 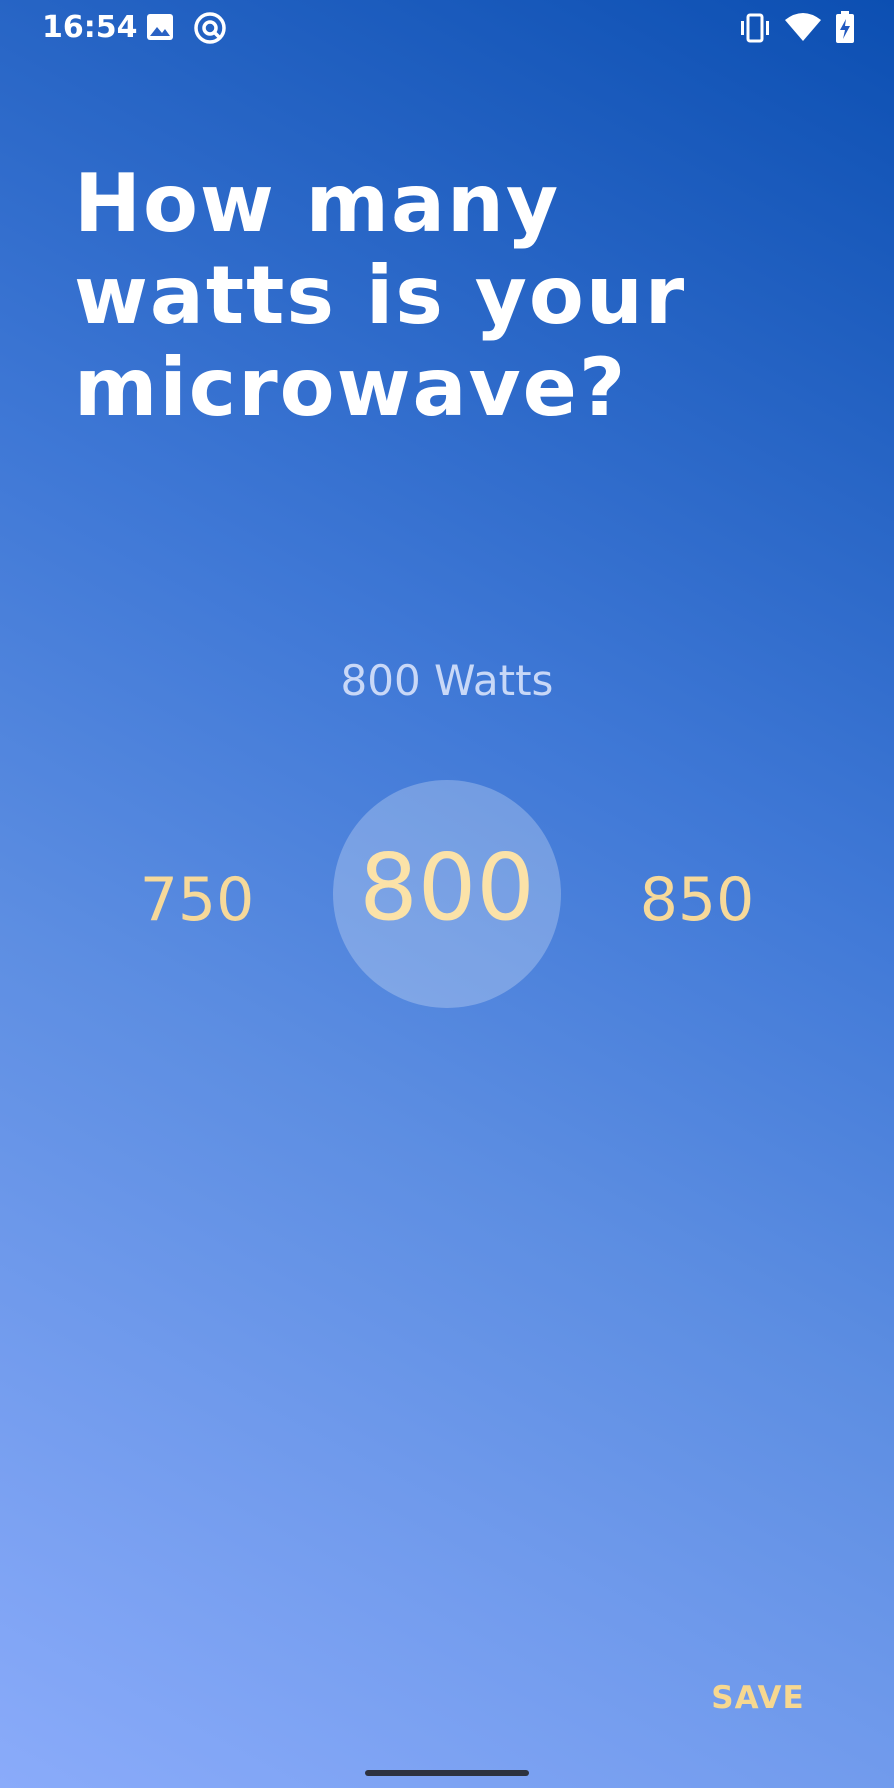 I want to click on save-button: SAVE, so click(x=758, y=1698).